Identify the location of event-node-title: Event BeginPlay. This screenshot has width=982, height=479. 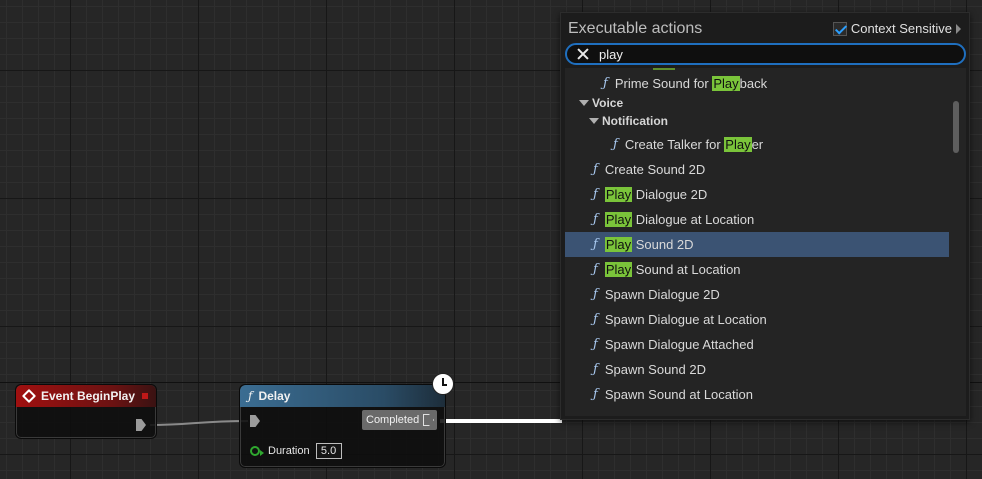
(88, 396).